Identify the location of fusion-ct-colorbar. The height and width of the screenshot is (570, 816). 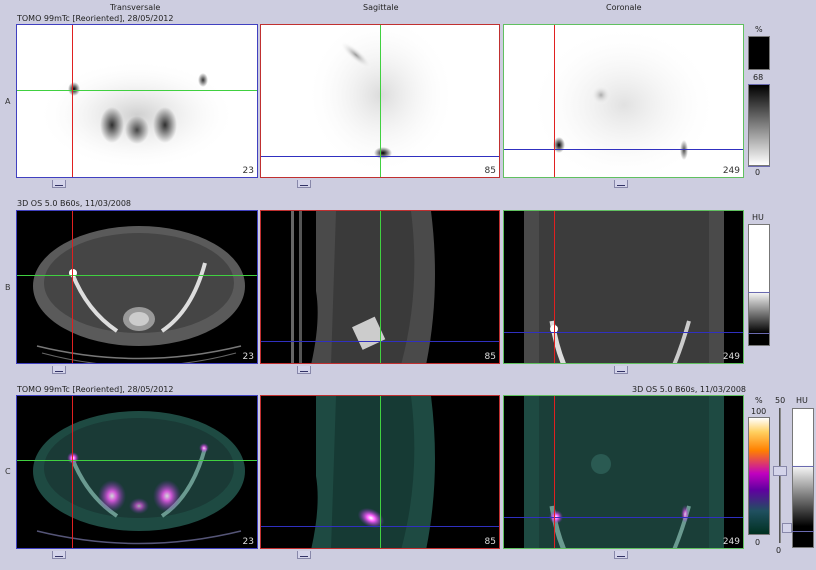
(803, 478).